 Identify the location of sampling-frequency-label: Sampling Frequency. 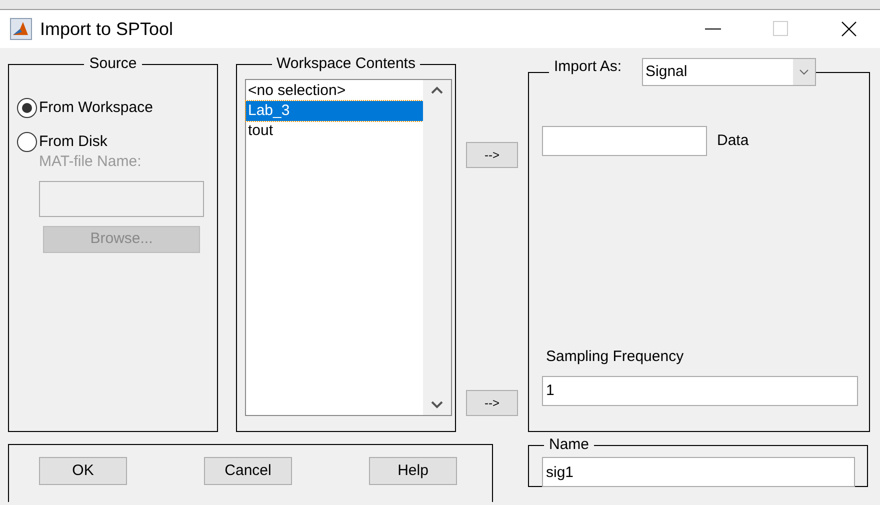
(615, 357).